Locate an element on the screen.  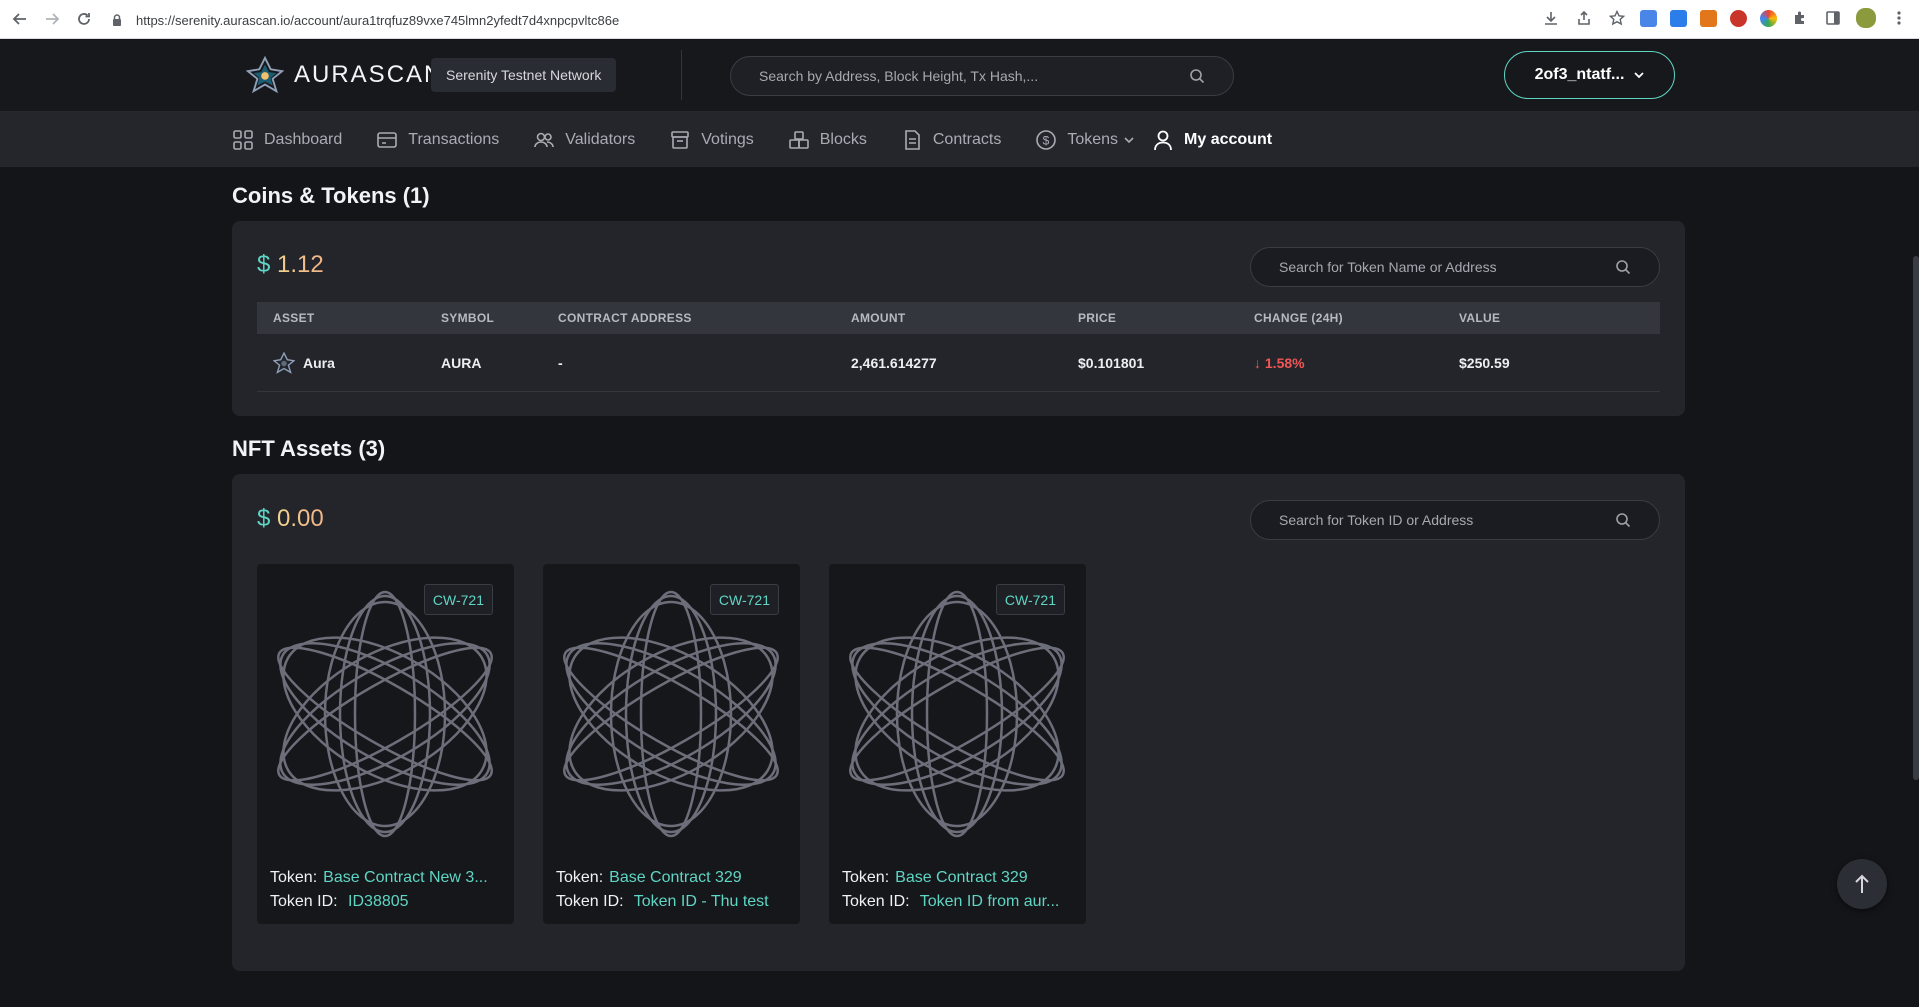
contracts-icon is located at coordinates (912, 139).